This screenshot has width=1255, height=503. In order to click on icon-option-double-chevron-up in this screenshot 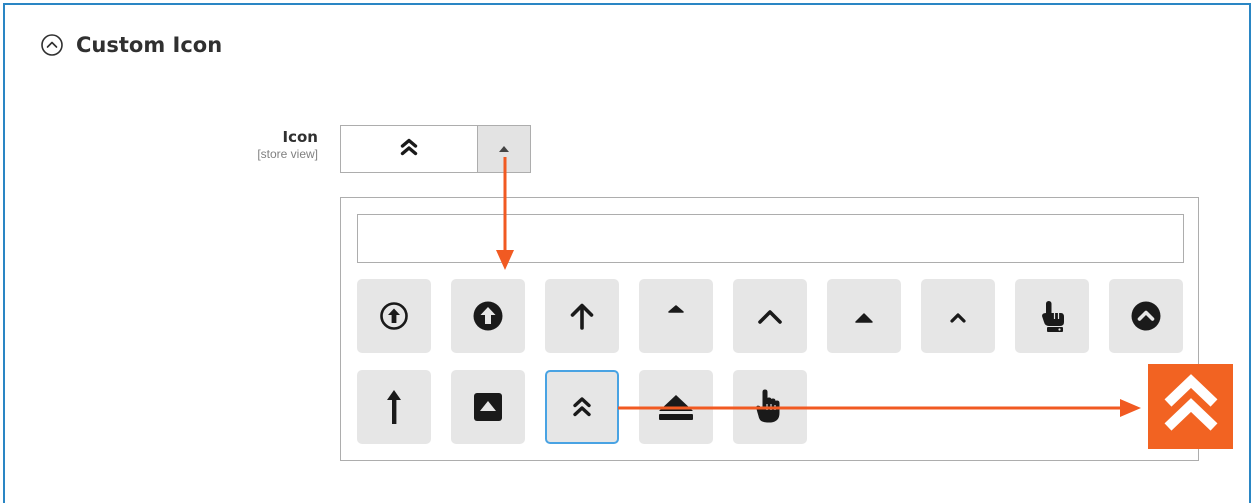, I will do `click(582, 407)`.